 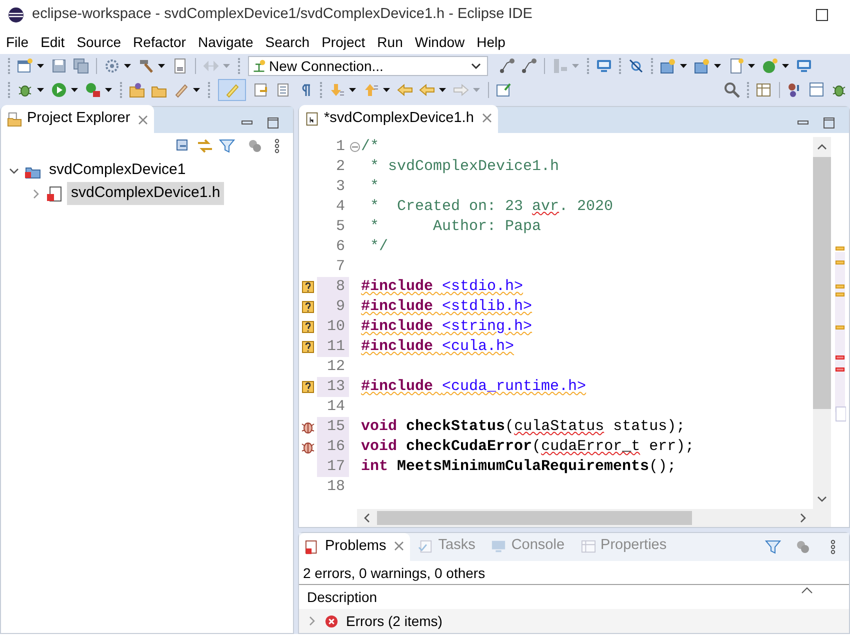 I want to click on tree-item: Errors (2 items), so click(x=394, y=621).